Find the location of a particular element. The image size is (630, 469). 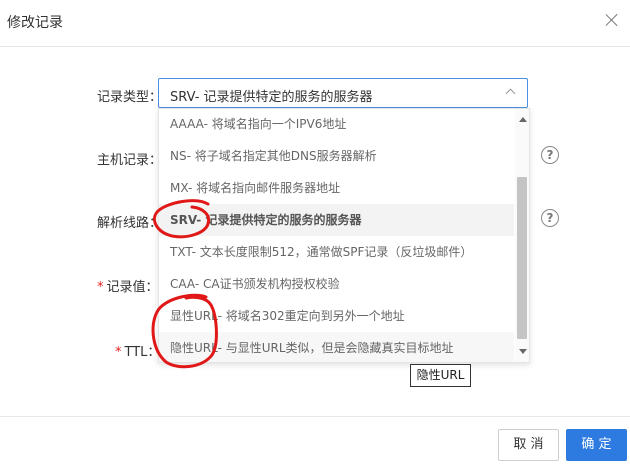

option-tooltip: 隐性URL is located at coordinates (440, 375).